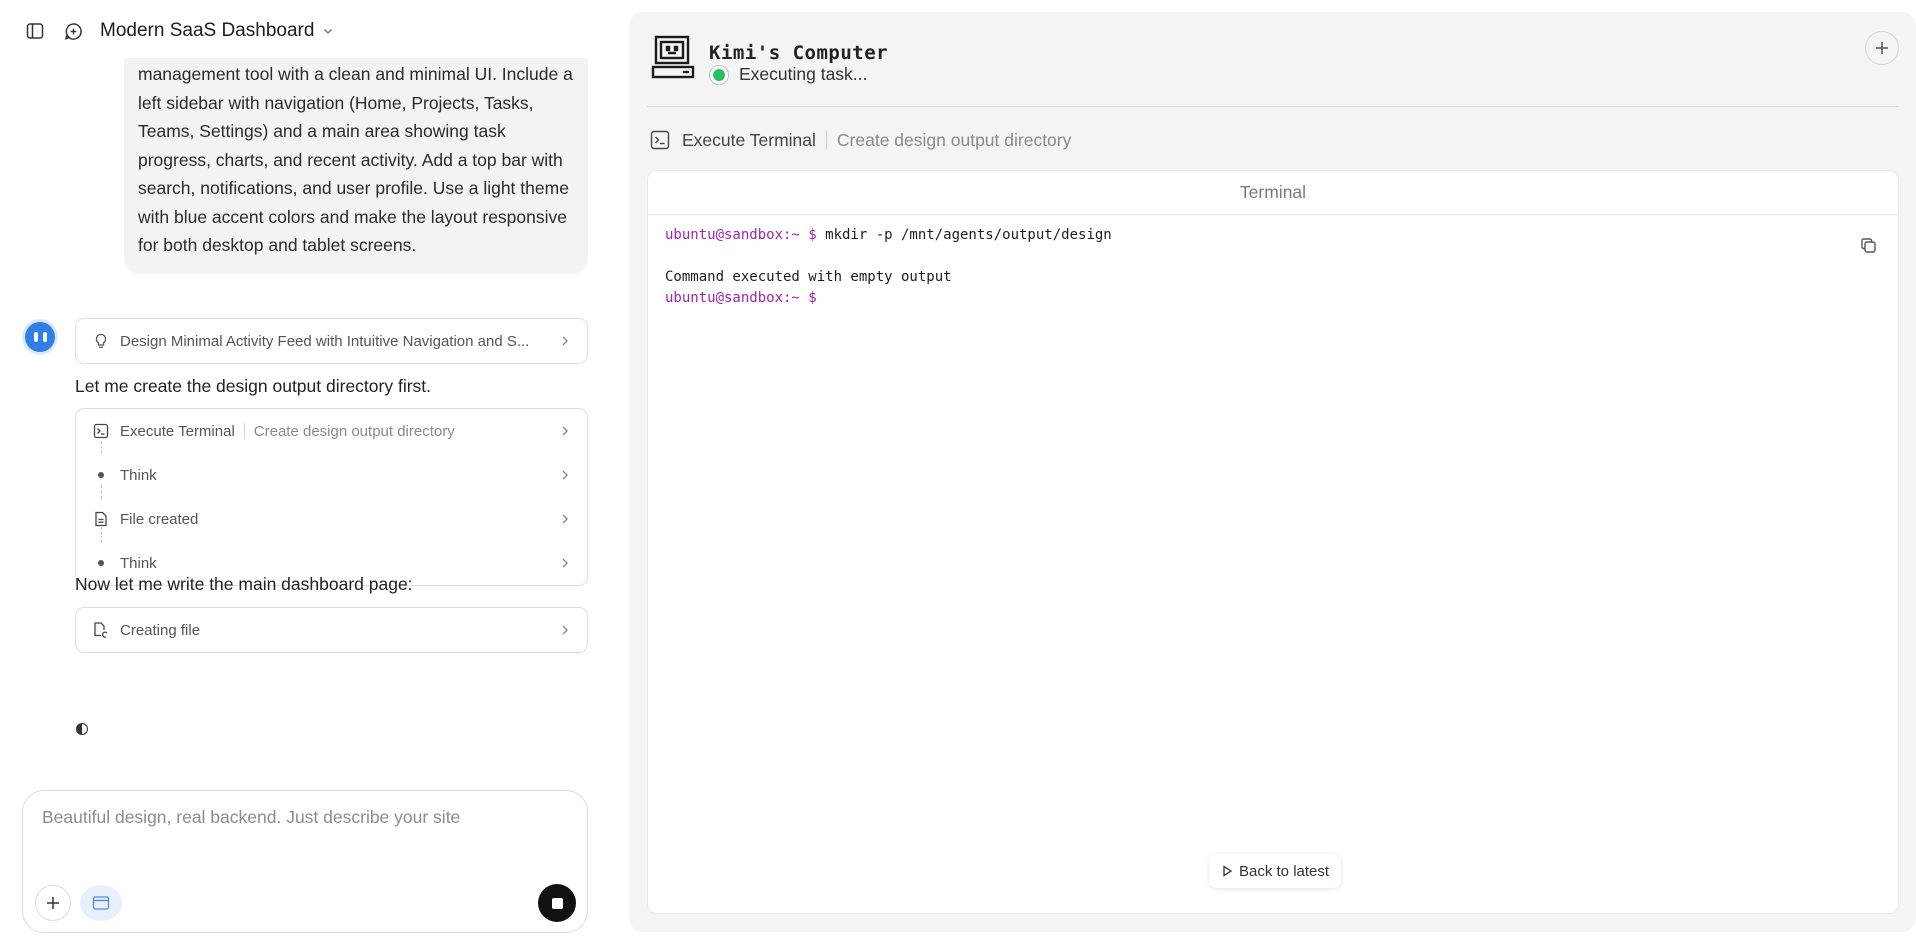  What do you see at coordinates (331, 519) in the screenshot?
I see `step-file-created: File created` at bounding box center [331, 519].